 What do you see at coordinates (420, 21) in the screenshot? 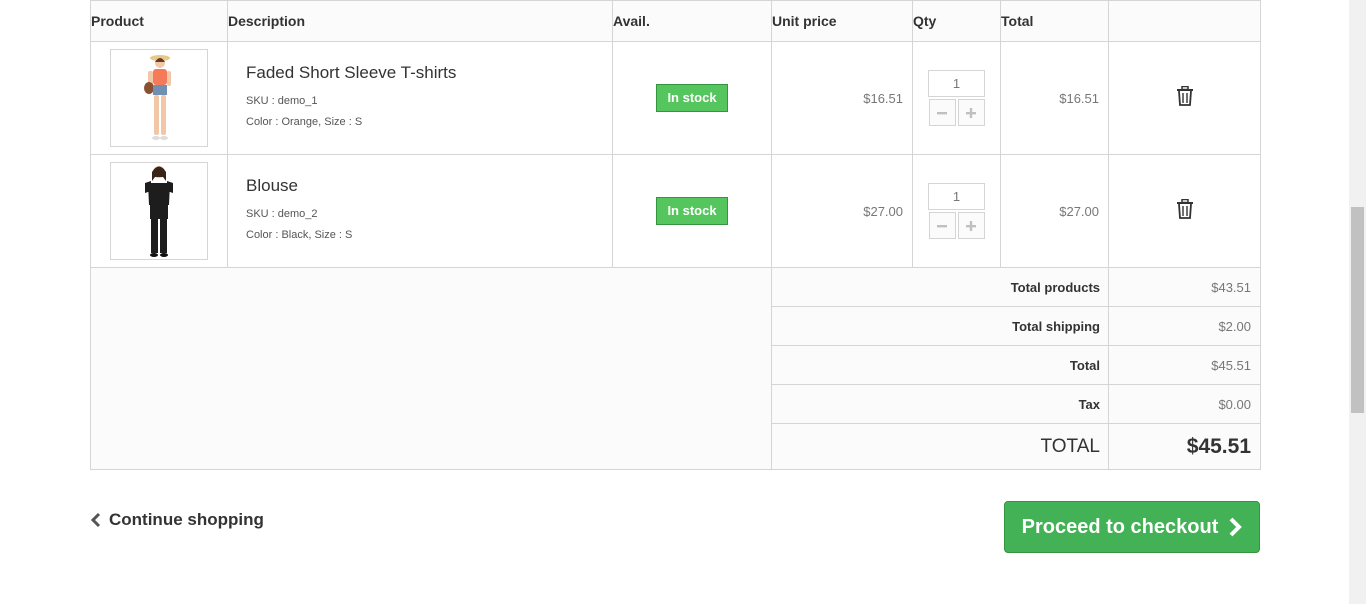
I see `header-description: Description` at bounding box center [420, 21].